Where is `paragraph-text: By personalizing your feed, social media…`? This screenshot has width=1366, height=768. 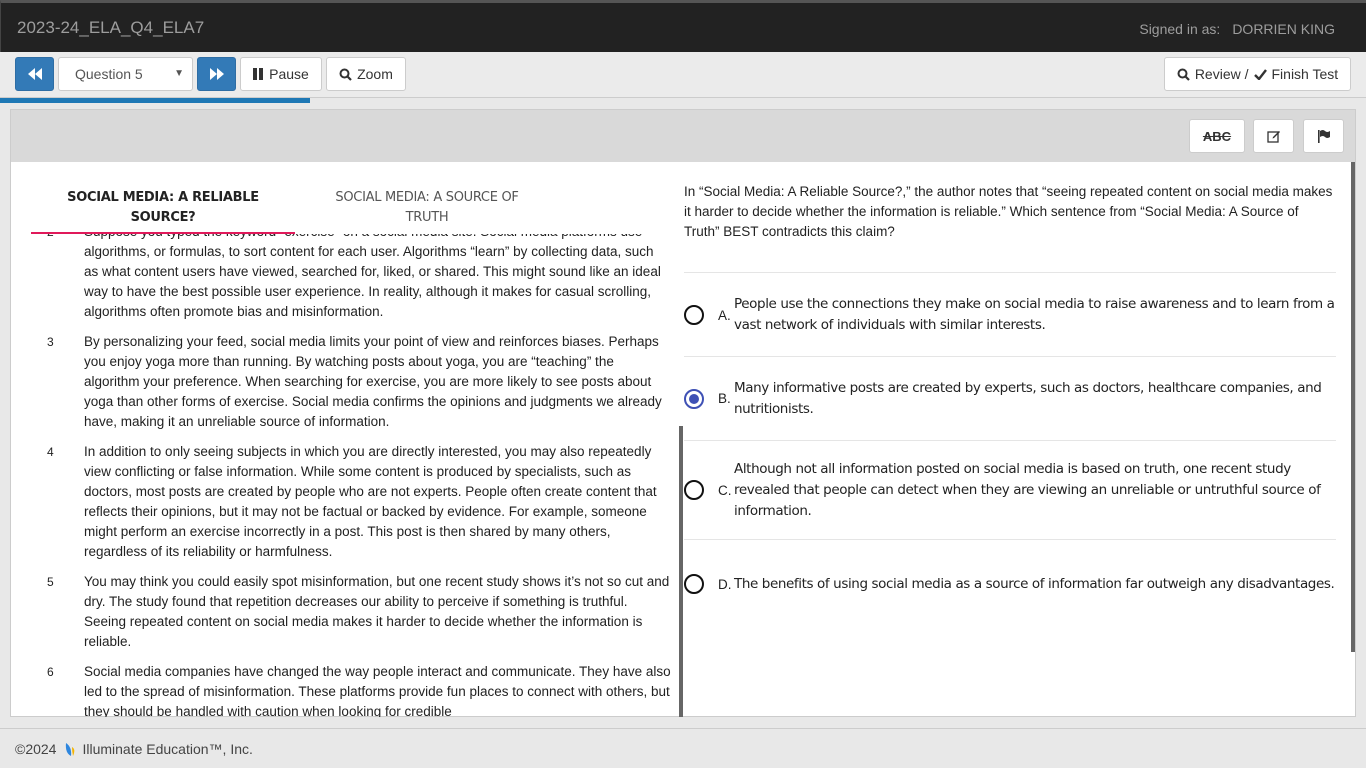 paragraph-text: By personalizing your feed, social media… is located at coordinates (373, 381).